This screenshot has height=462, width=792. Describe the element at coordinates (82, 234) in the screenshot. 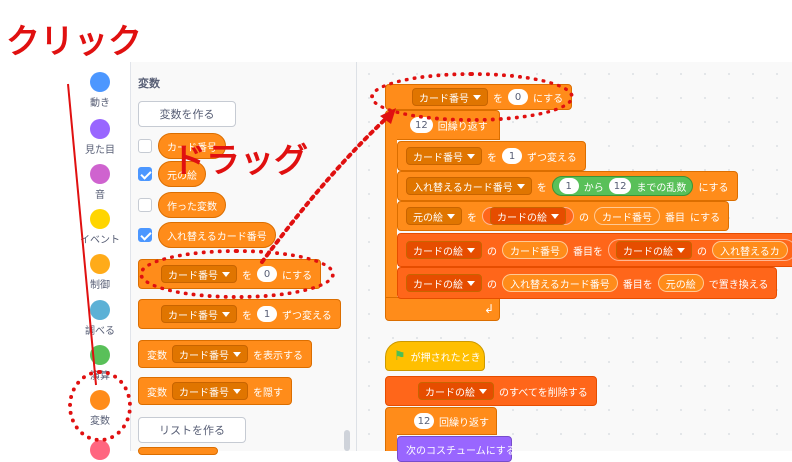

I see `click-pointer-line` at that location.